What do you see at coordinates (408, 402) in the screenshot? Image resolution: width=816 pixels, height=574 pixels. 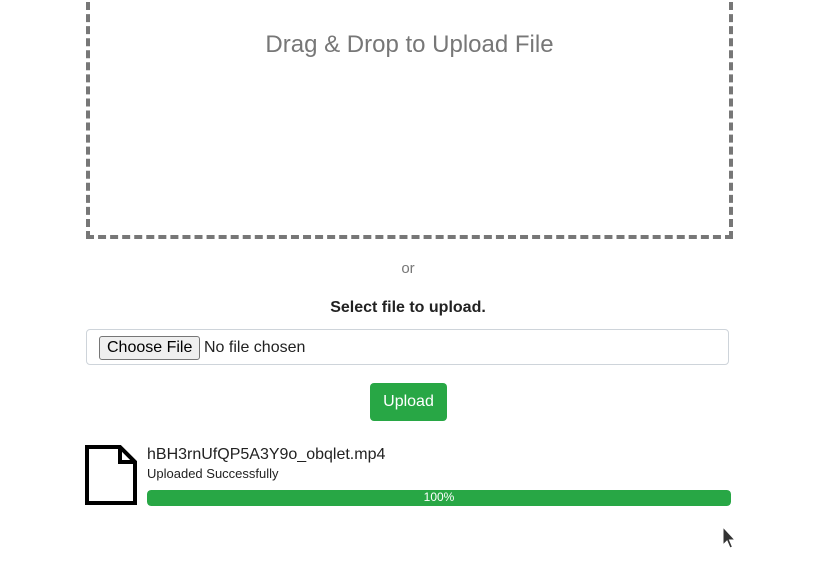 I see `upload-button: Upload` at bounding box center [408, 402].